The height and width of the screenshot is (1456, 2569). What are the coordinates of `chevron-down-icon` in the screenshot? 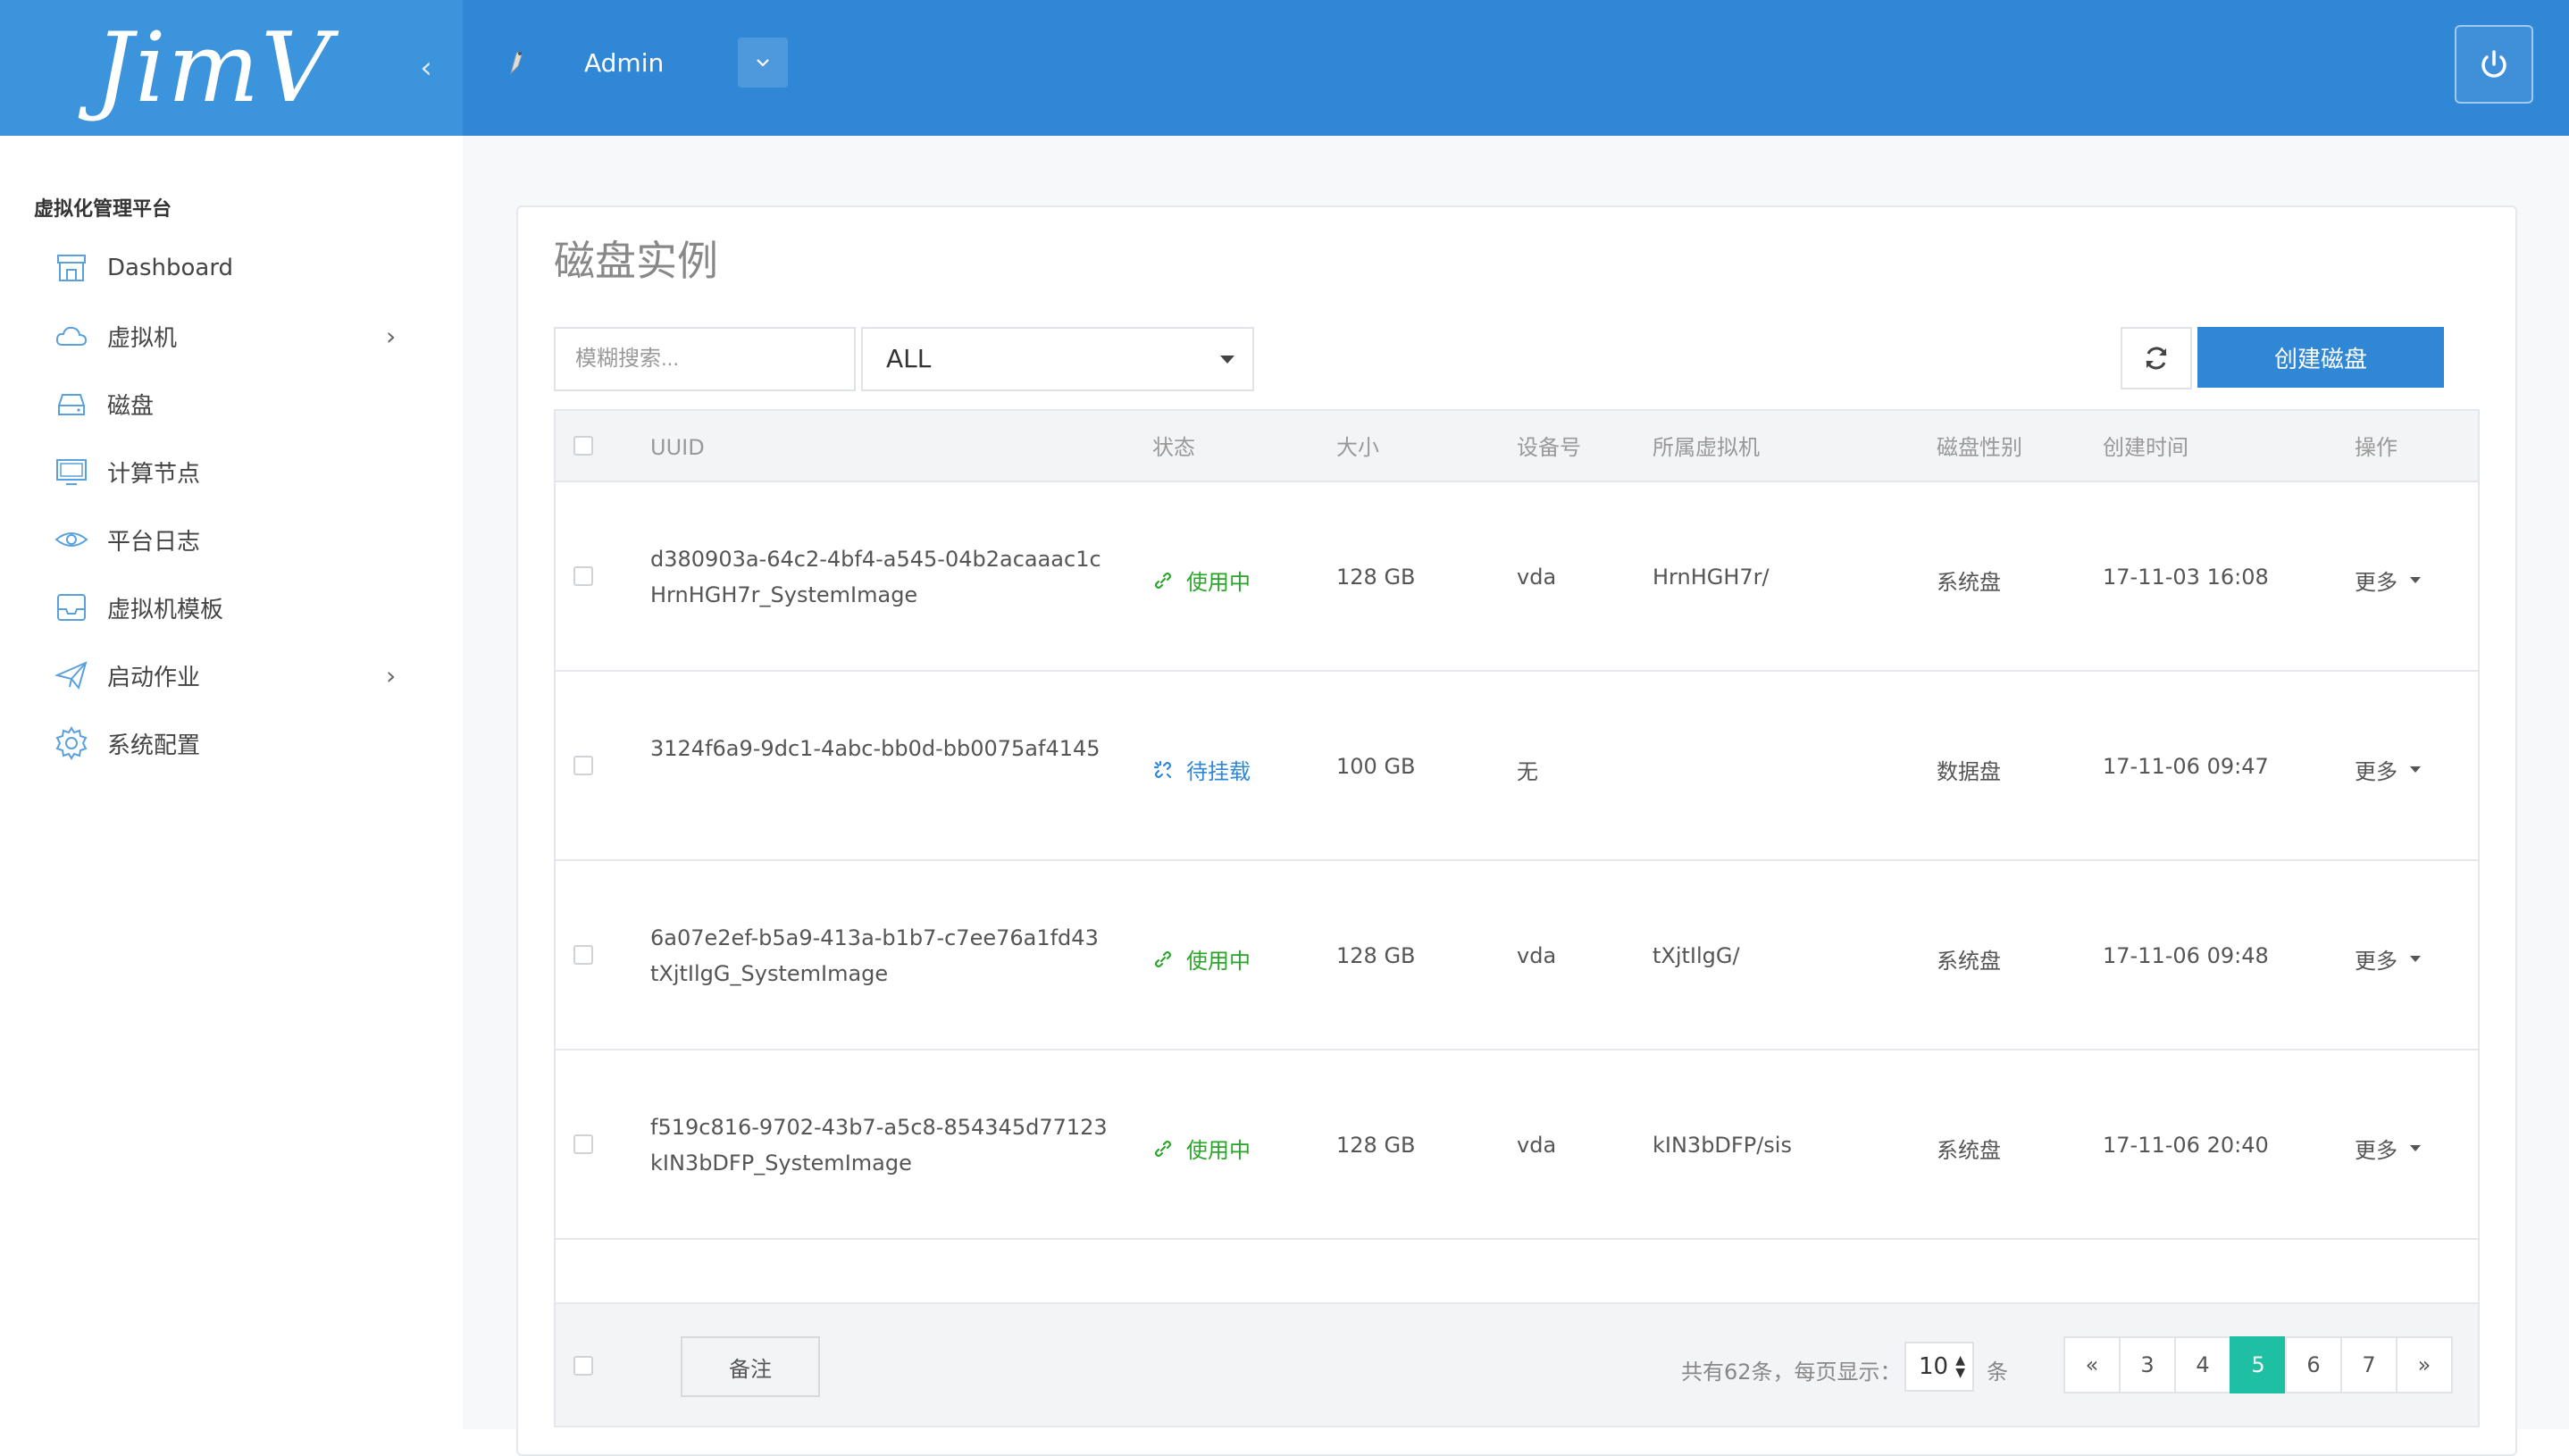 It's located at (763, 63).